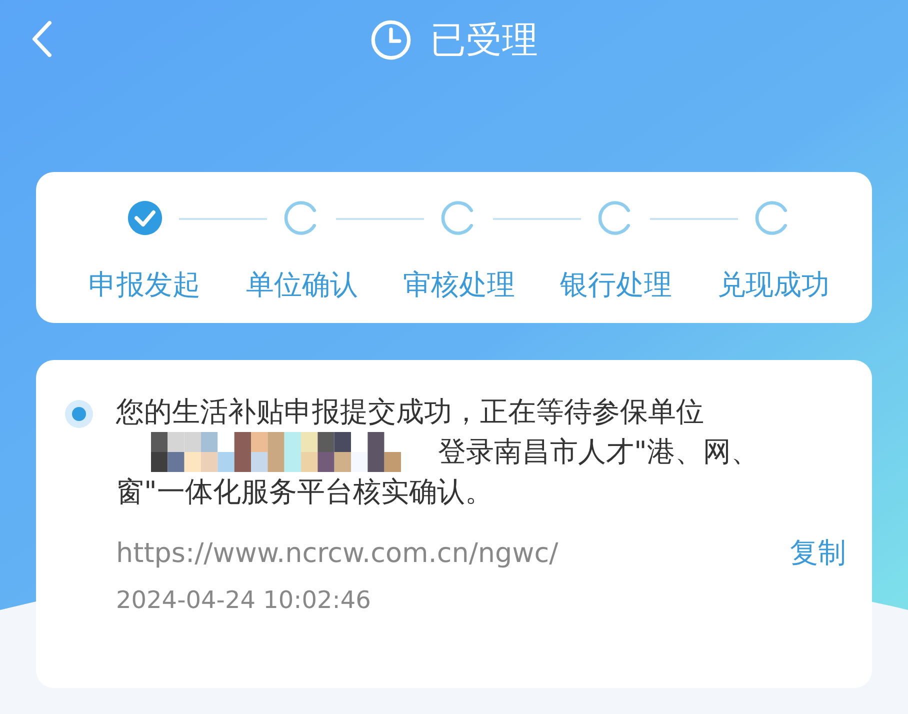 This screenshot has height=714, width=908. What do you see at coordinates (773, 285) in the screenshot?
I see `step-label: 兑现成功` at bounding box center [773, 285].